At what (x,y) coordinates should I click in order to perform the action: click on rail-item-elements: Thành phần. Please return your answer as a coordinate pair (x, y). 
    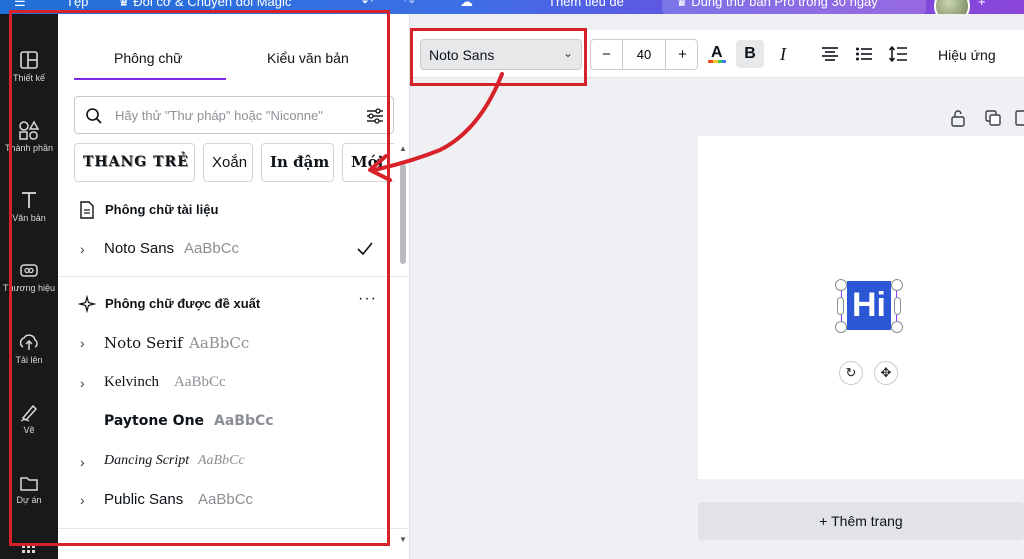
    Looking at the image, I should click on (29, 136).